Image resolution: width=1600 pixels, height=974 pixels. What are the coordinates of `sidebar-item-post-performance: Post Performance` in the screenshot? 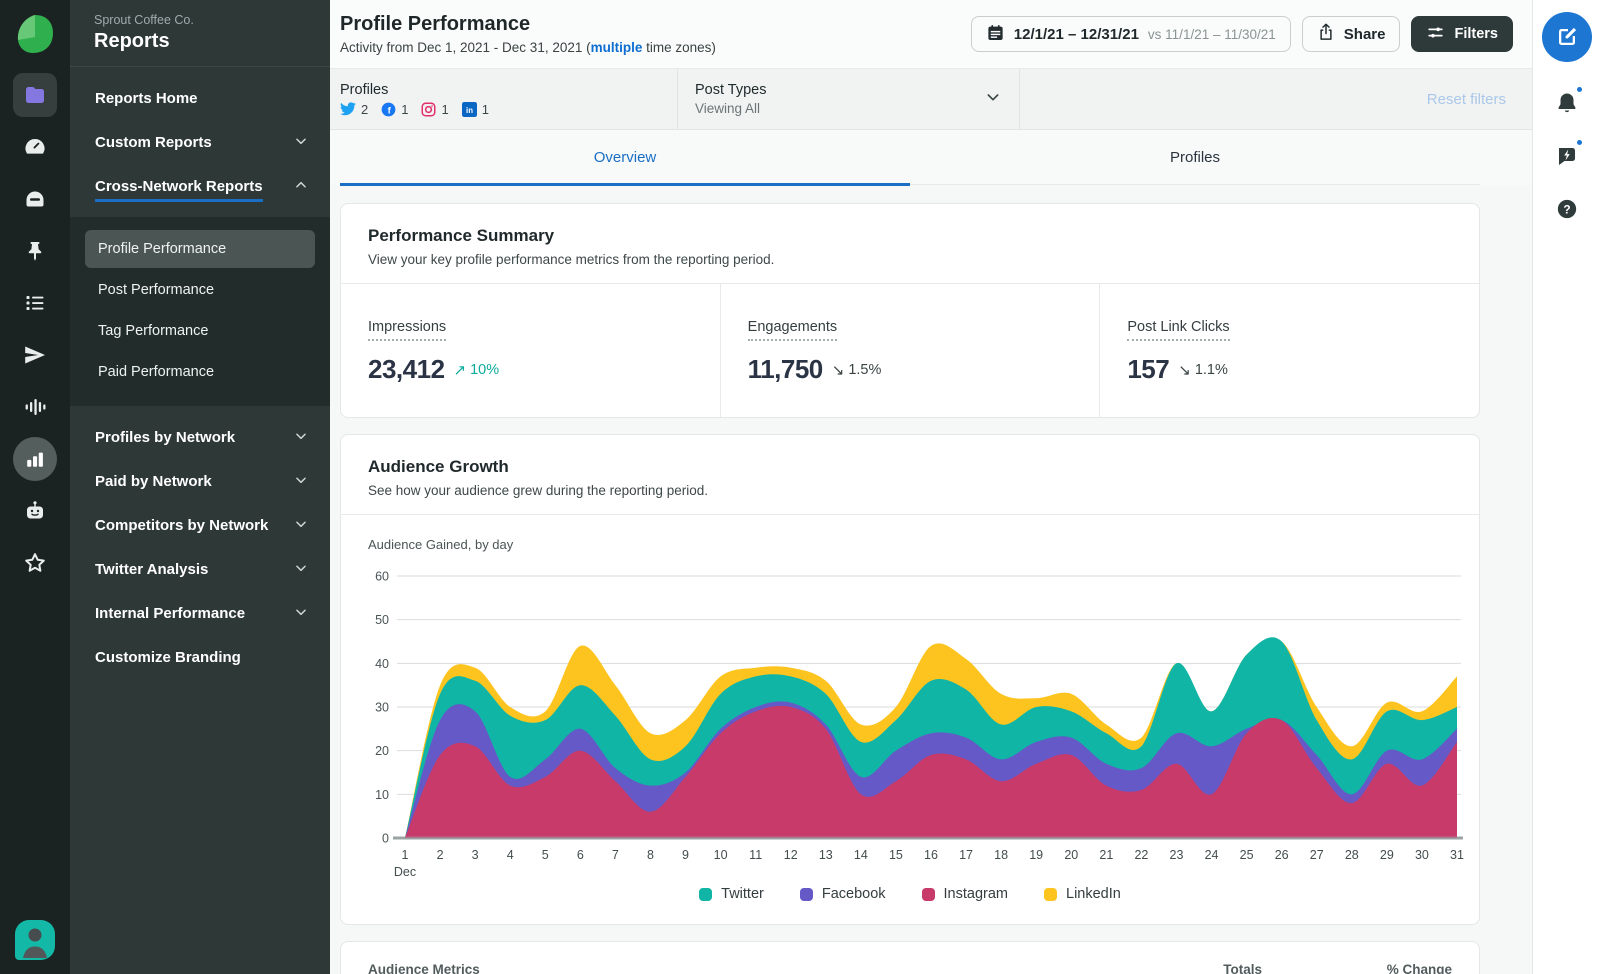 It's located at (200, 290).